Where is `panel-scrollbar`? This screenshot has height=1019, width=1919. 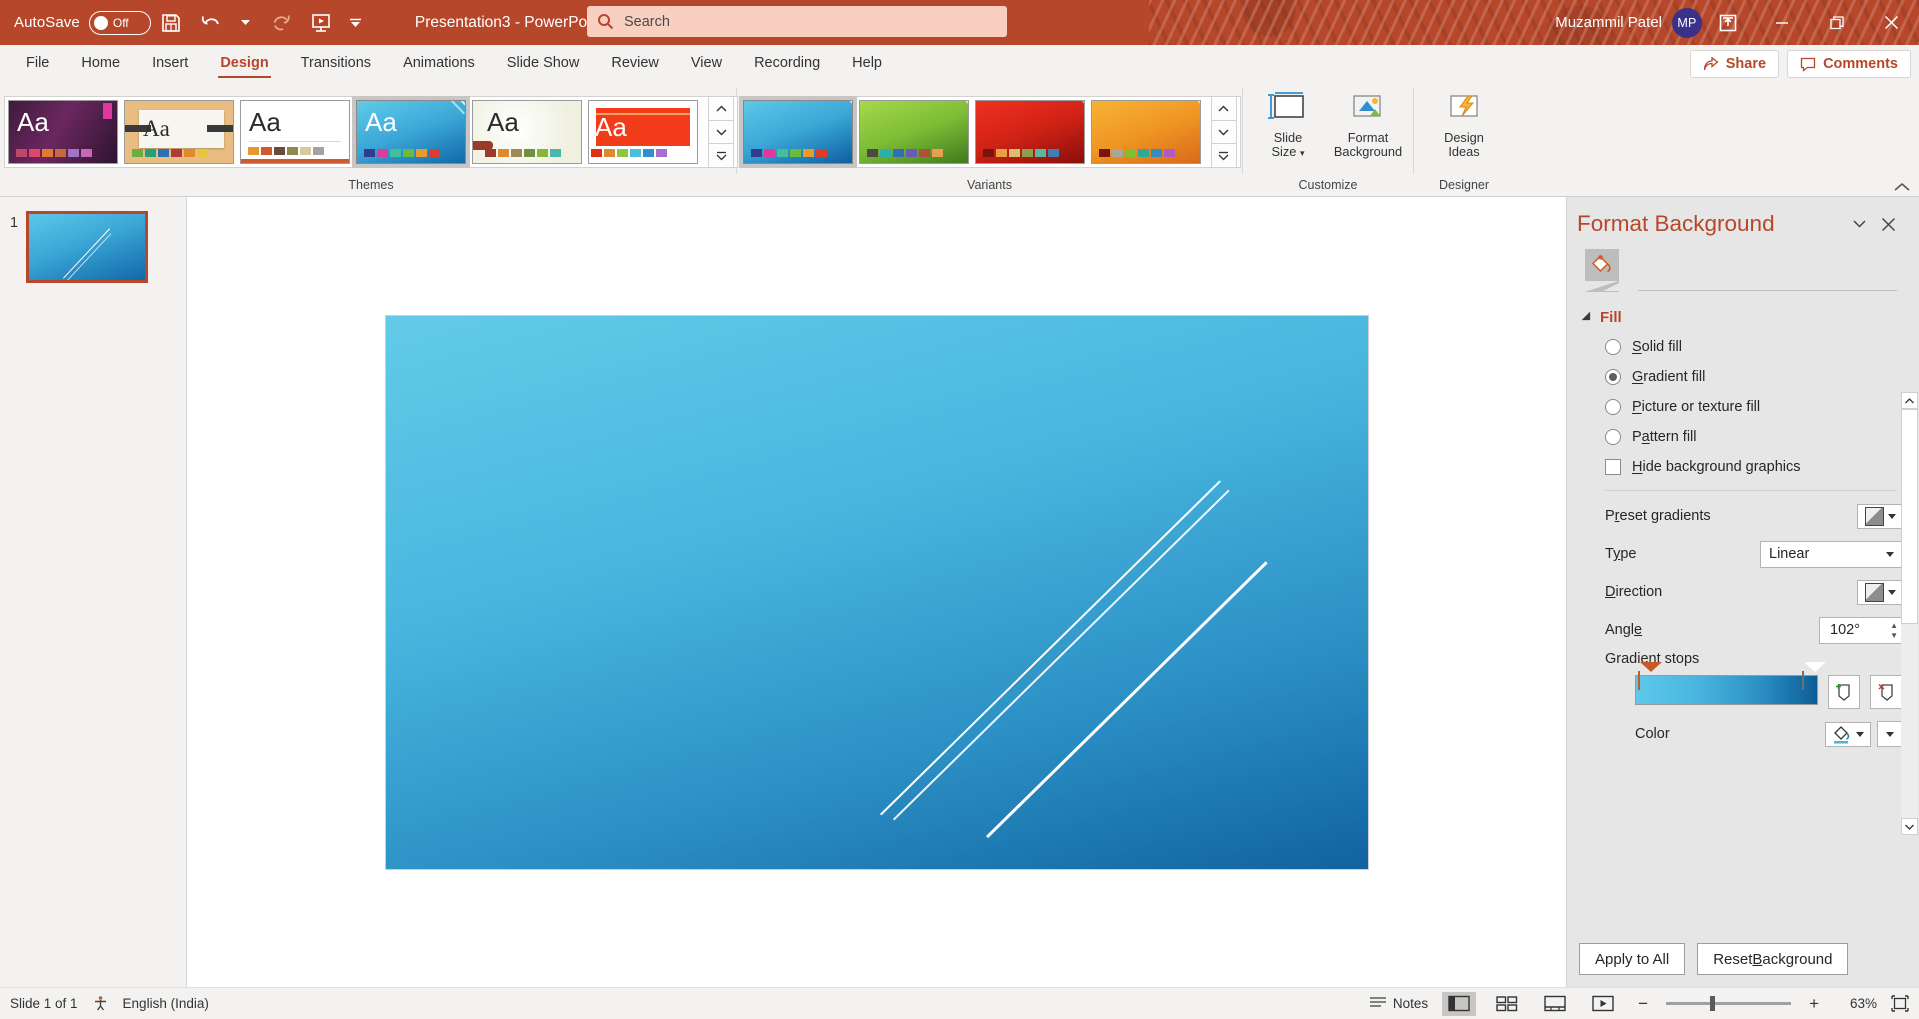 panel-scrollbar is located at coordinates (1909, 613).